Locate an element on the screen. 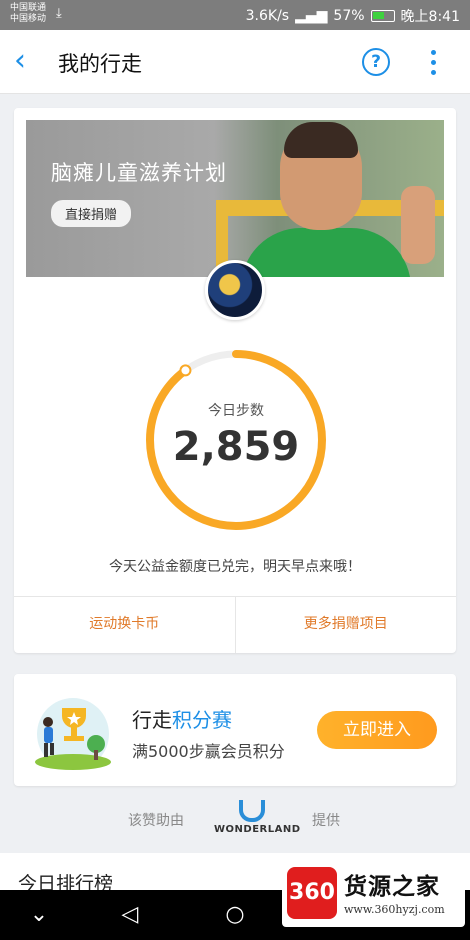 The height and width of the screenshot is (940, 470). promo-title-prefix: 行走 is located at coordinates (152, 720).